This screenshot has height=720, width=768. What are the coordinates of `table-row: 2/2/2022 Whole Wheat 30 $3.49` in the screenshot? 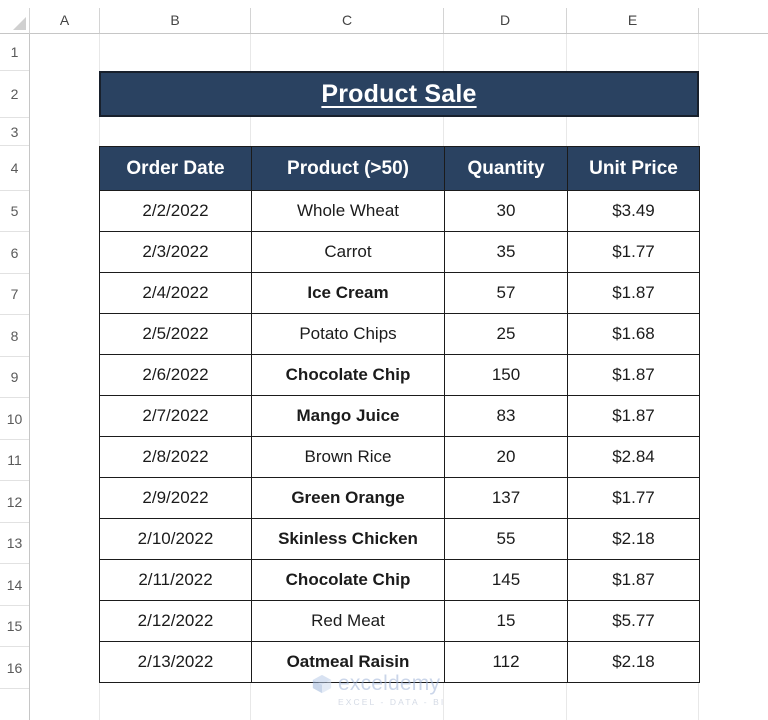 It's located at (399, 211).